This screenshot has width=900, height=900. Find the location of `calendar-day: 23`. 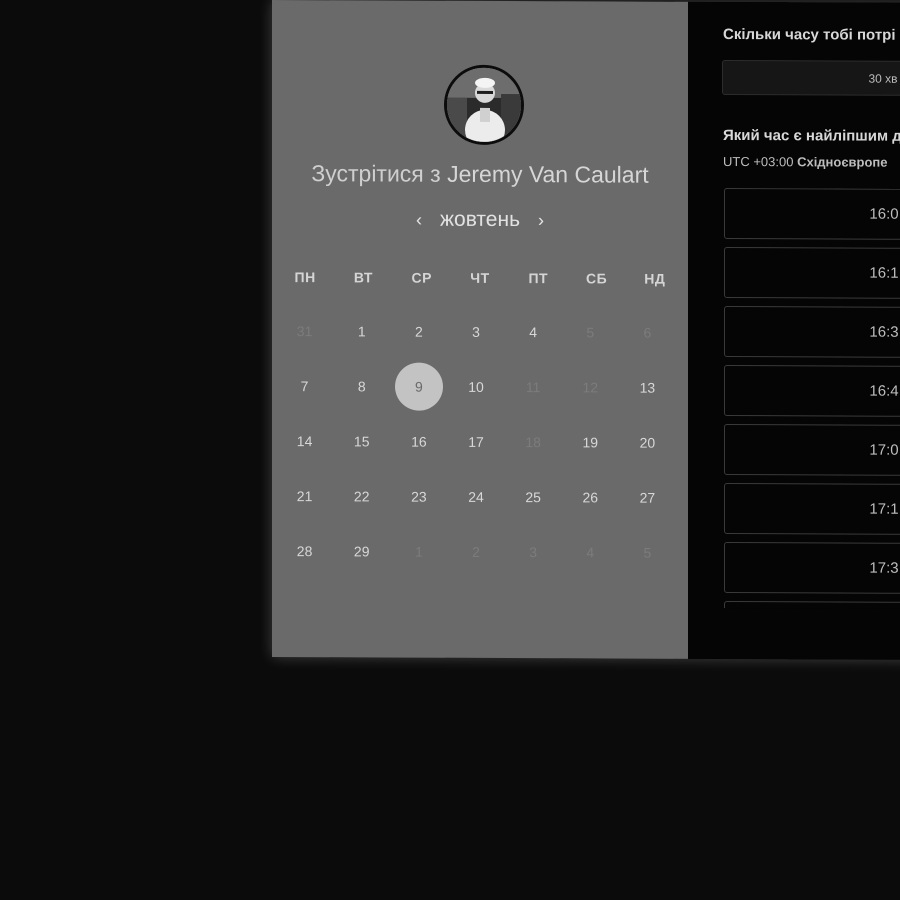

calendar-day: 23 is located at coordinates (418, 496).